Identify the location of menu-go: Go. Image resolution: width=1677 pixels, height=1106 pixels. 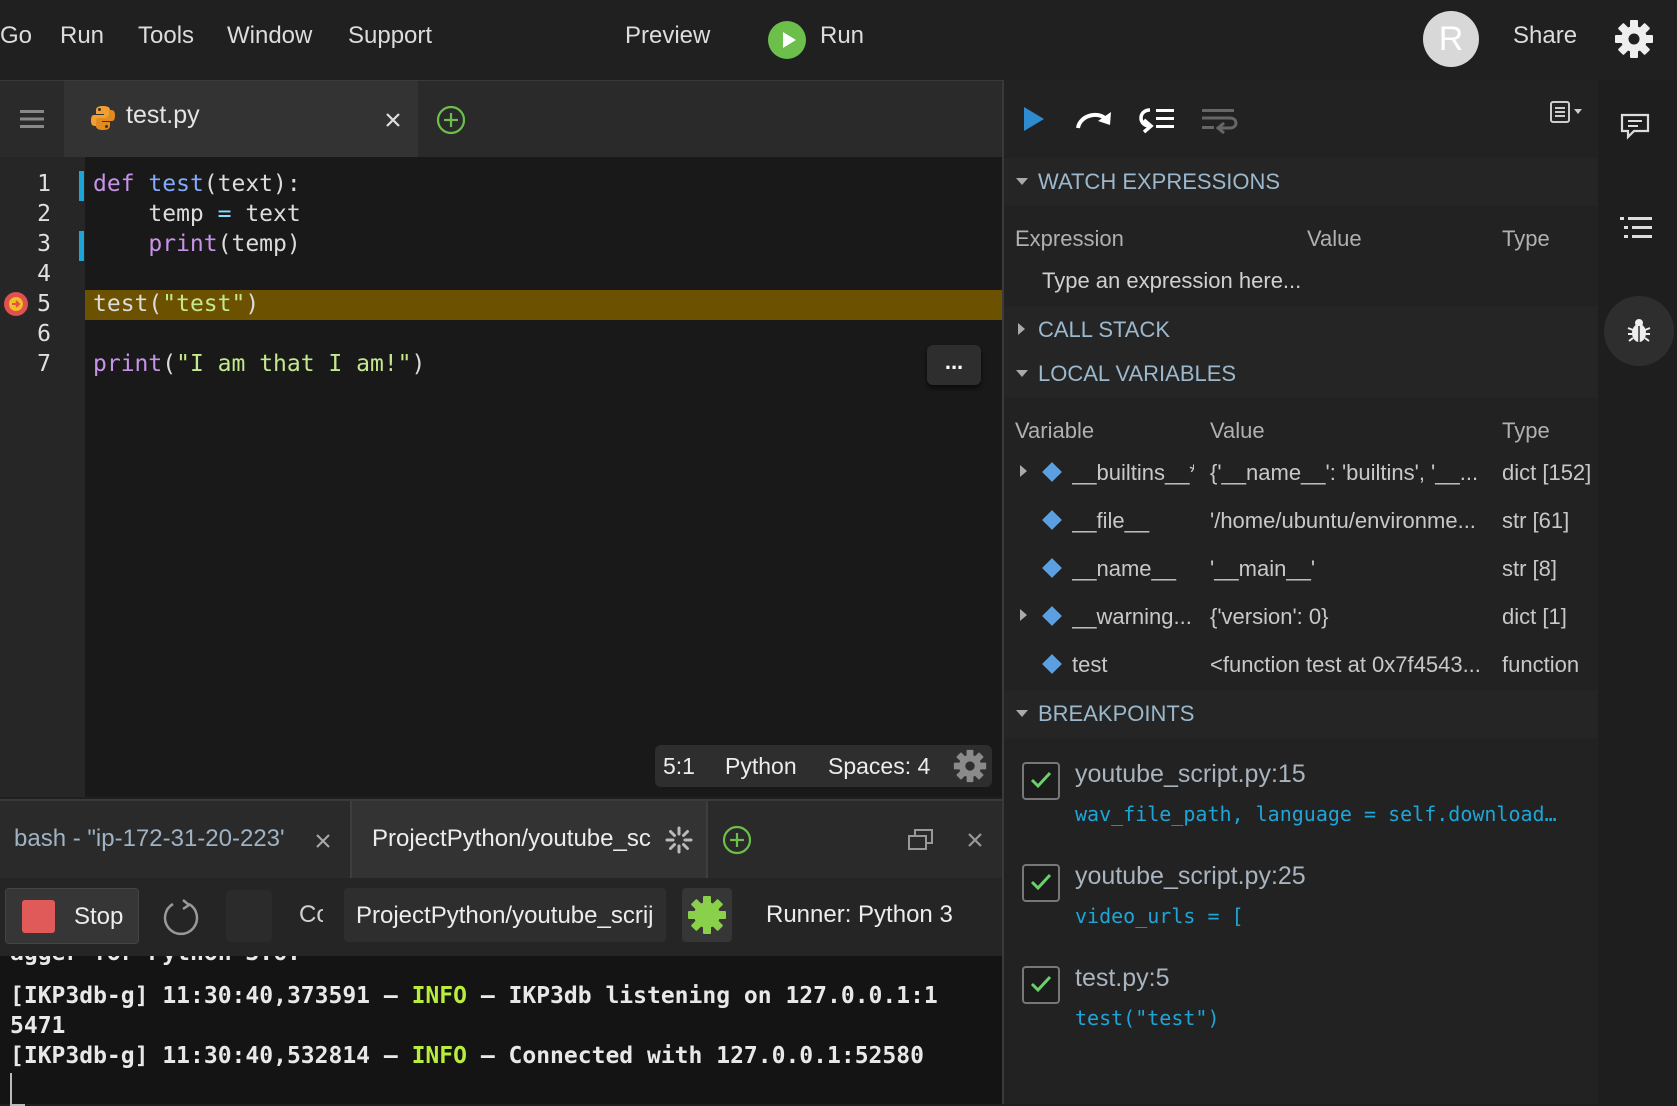
(16, 36).